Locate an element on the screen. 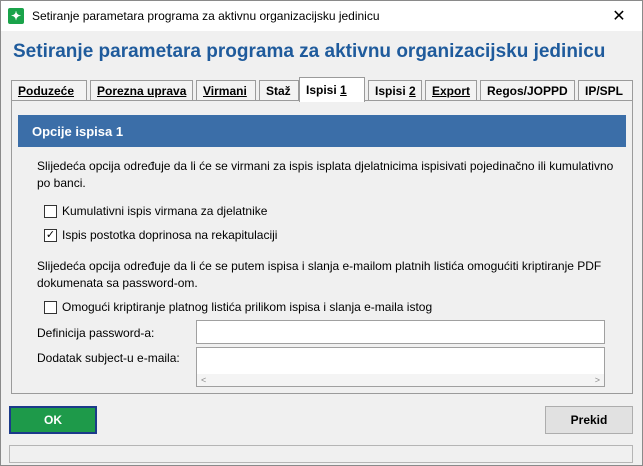  tab-ispisi-1: Ispisi 1 is located at coordinates (332, 89).